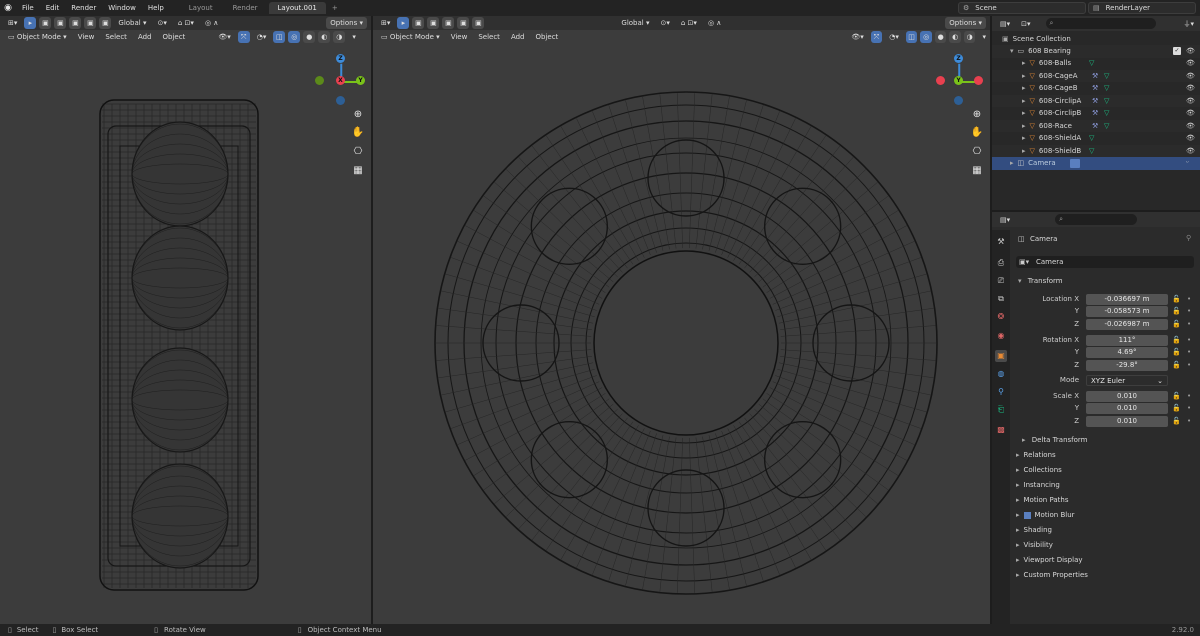  Describe the element at coordinates (156, 8) in the screenshot. I see `menu-help: Help` at that location.